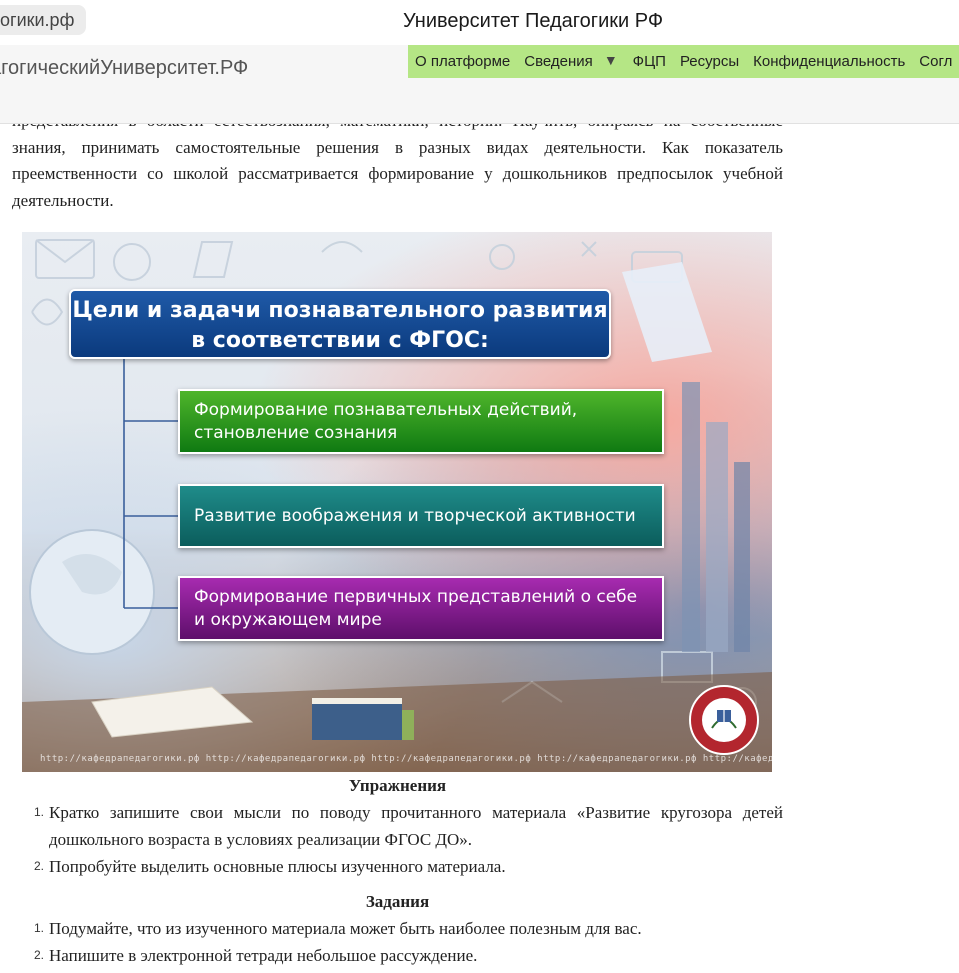 The width and height of the screenshot is (959, 973). I want to click on top-strip: огики.рф Университет Педагогики РФ, so click(479, 22).